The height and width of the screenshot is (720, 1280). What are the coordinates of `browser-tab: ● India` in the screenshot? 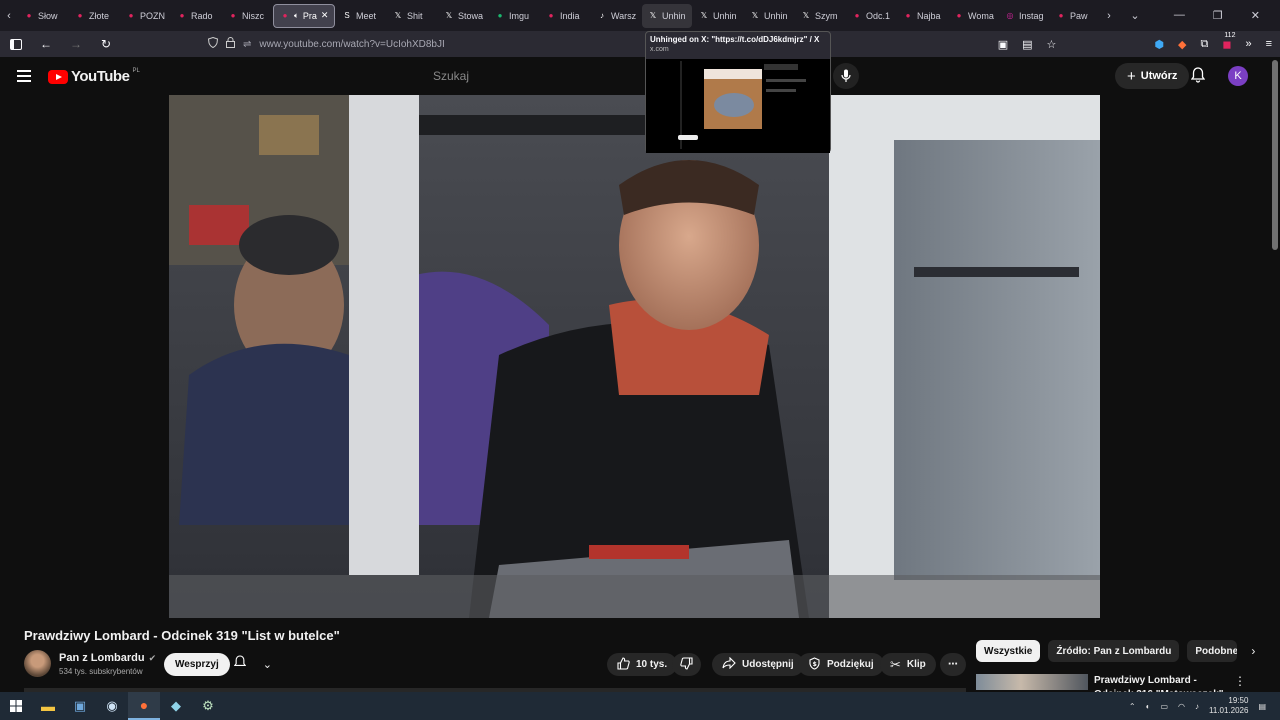 It's located at (565, 16).